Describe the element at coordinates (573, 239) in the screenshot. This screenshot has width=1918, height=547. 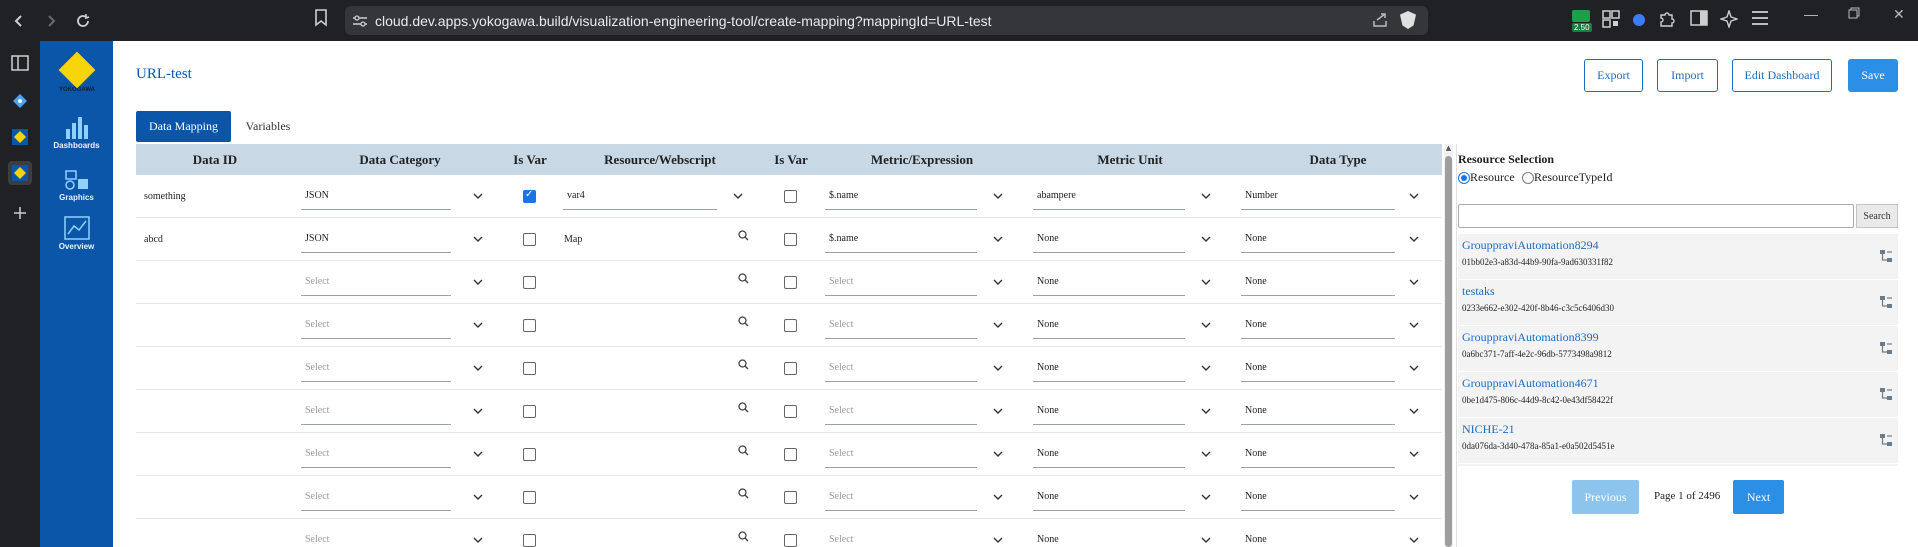
I see `resource-value: Map` at that location.